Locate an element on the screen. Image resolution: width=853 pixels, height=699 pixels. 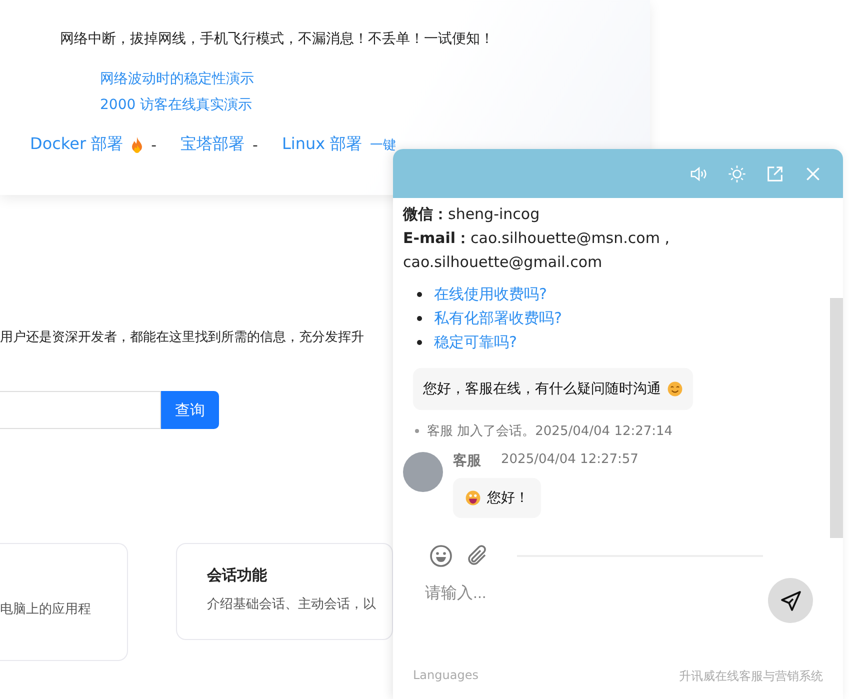
faq-link: 稳定可靠吗? is located at coordinates (475, 342).